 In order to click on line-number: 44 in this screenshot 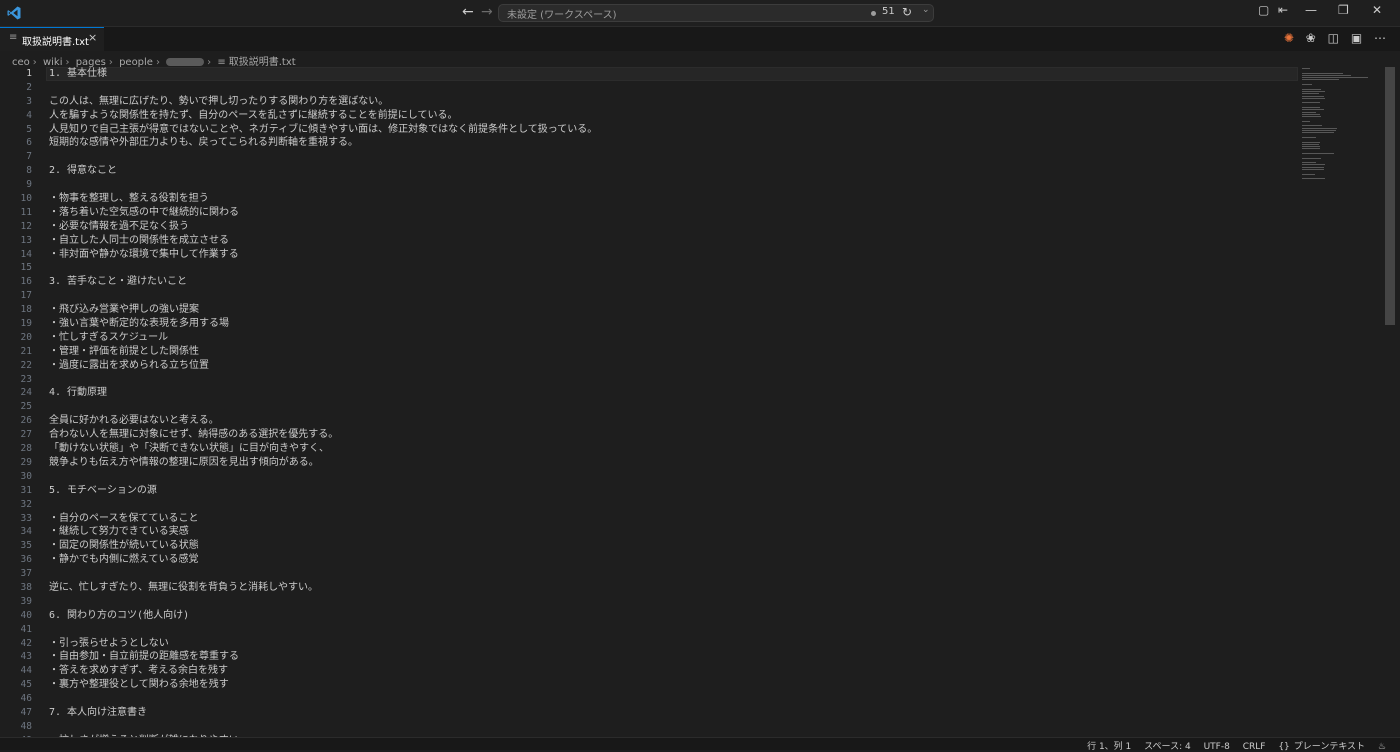, I will do `click(26, 671)`.